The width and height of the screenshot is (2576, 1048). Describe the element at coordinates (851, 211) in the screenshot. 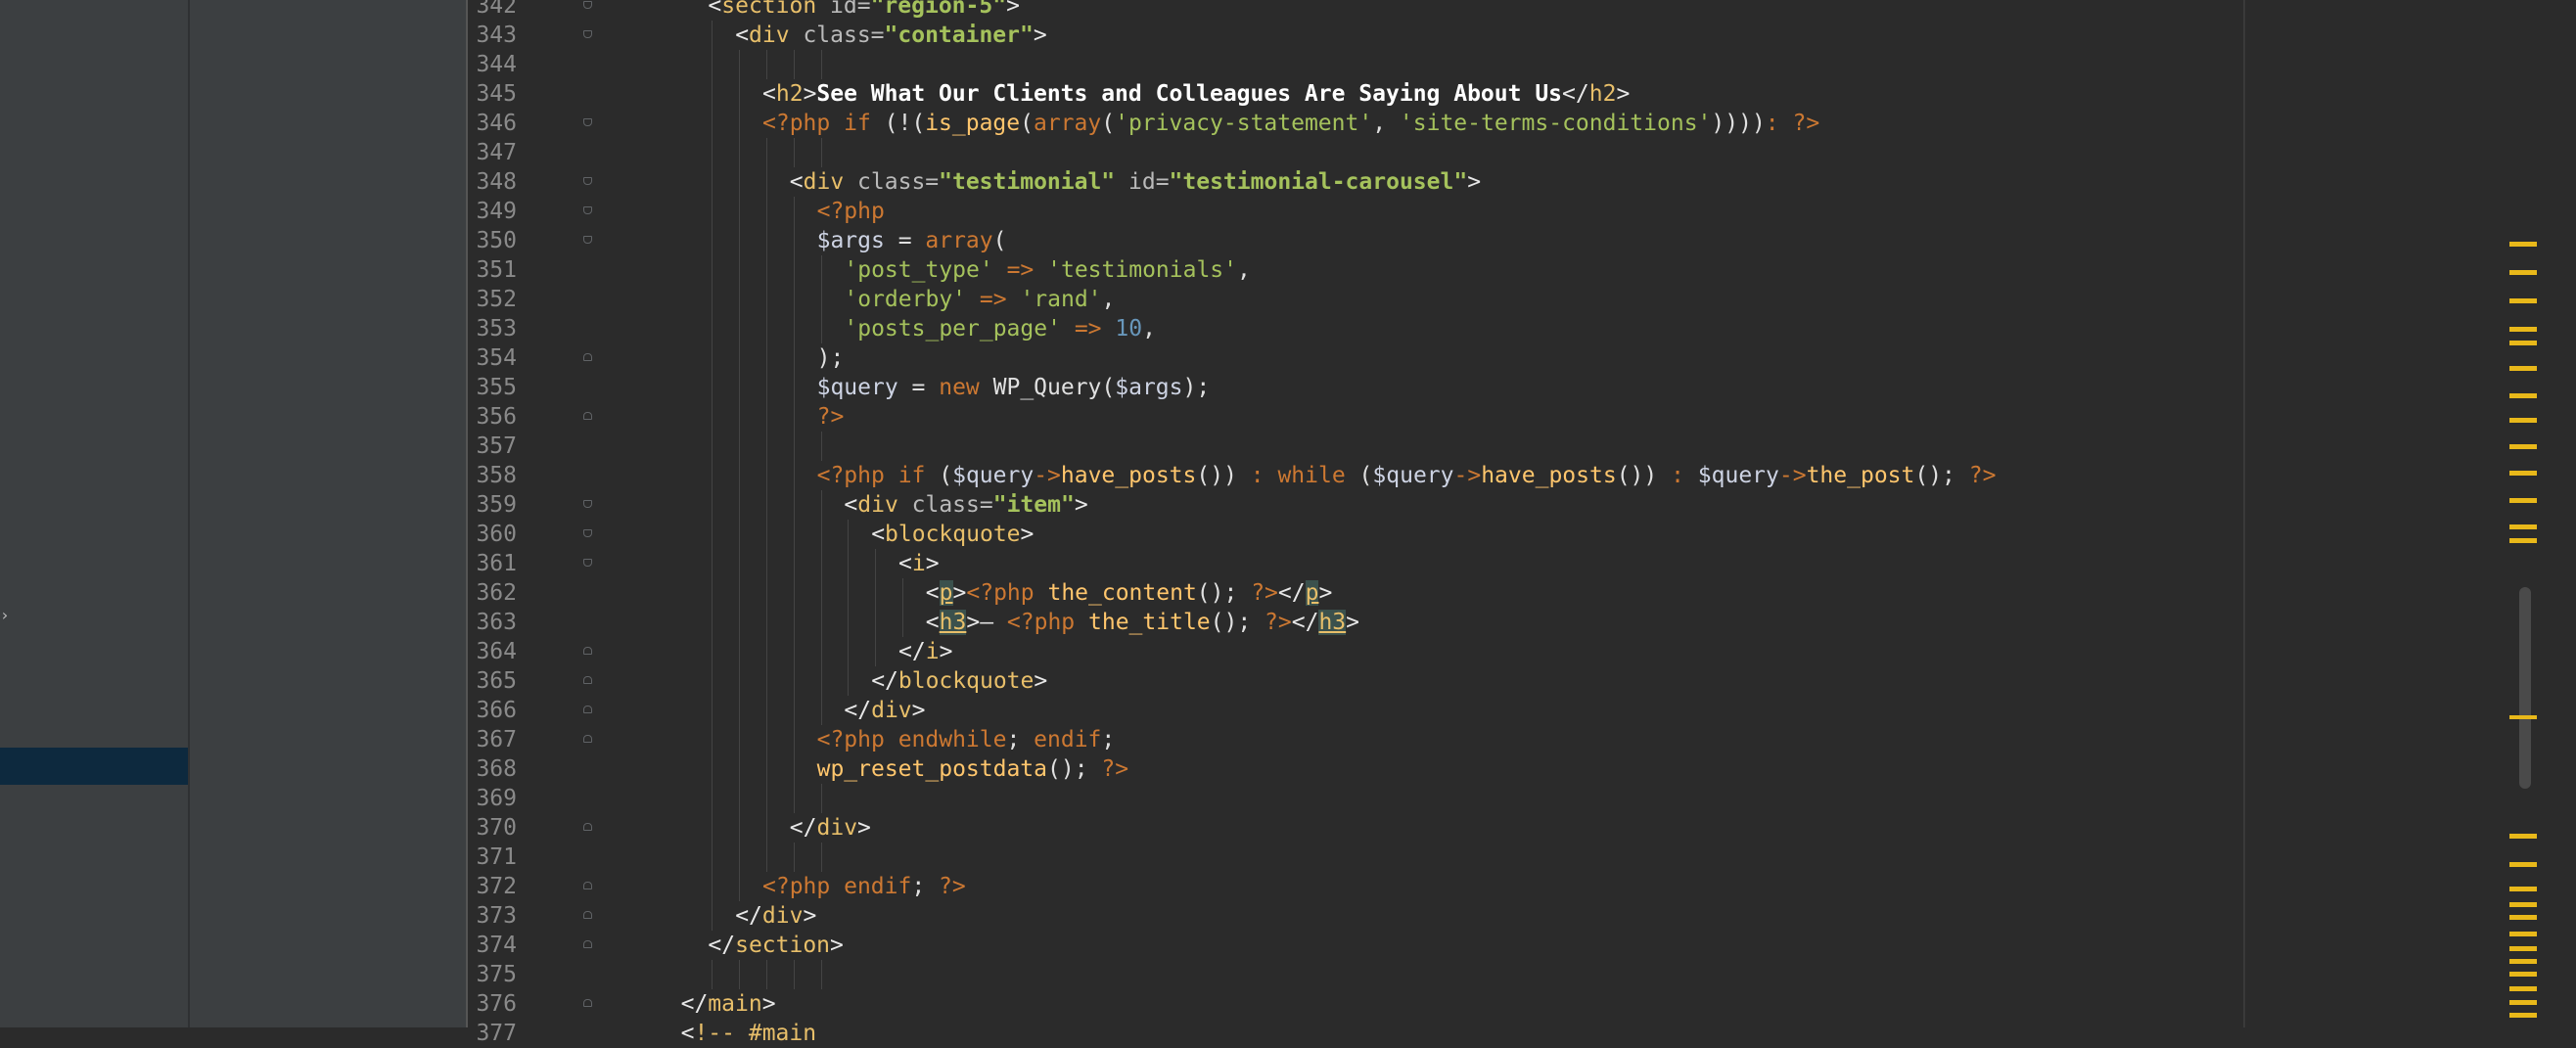

I see `code-text: <?php` at that location.